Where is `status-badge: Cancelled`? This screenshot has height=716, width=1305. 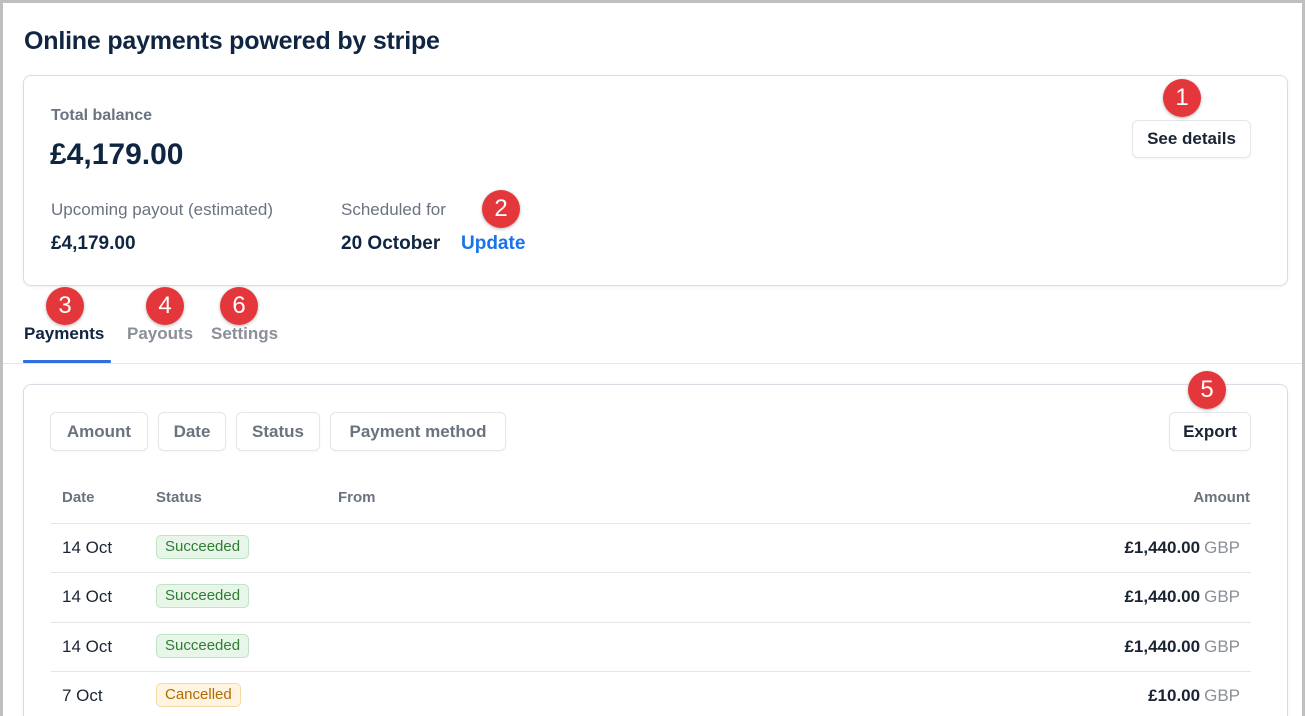 status-badge: Cancelled is located at coordinates (198, 695).